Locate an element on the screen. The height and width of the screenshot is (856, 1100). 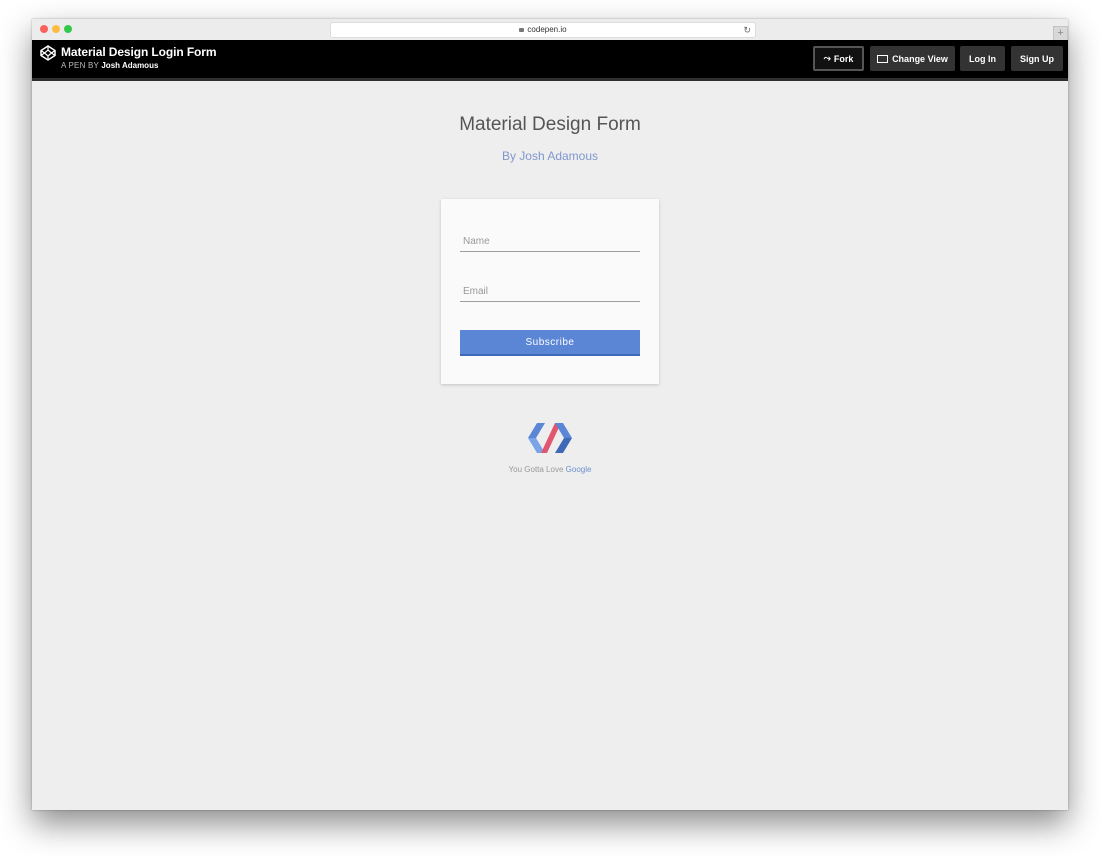
browser-titlebar: codepen.io ↻ + is located at coordinates (550, 30).